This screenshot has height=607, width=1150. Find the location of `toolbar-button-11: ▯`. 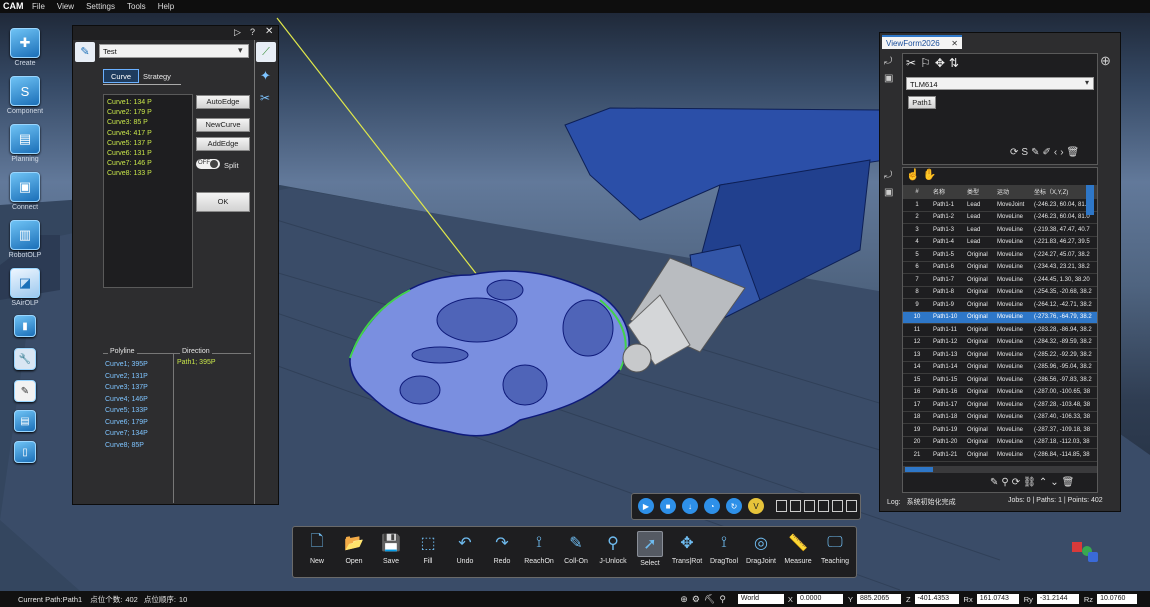

toolbar-button-11: ▯ is located at coordinates (25, 452).